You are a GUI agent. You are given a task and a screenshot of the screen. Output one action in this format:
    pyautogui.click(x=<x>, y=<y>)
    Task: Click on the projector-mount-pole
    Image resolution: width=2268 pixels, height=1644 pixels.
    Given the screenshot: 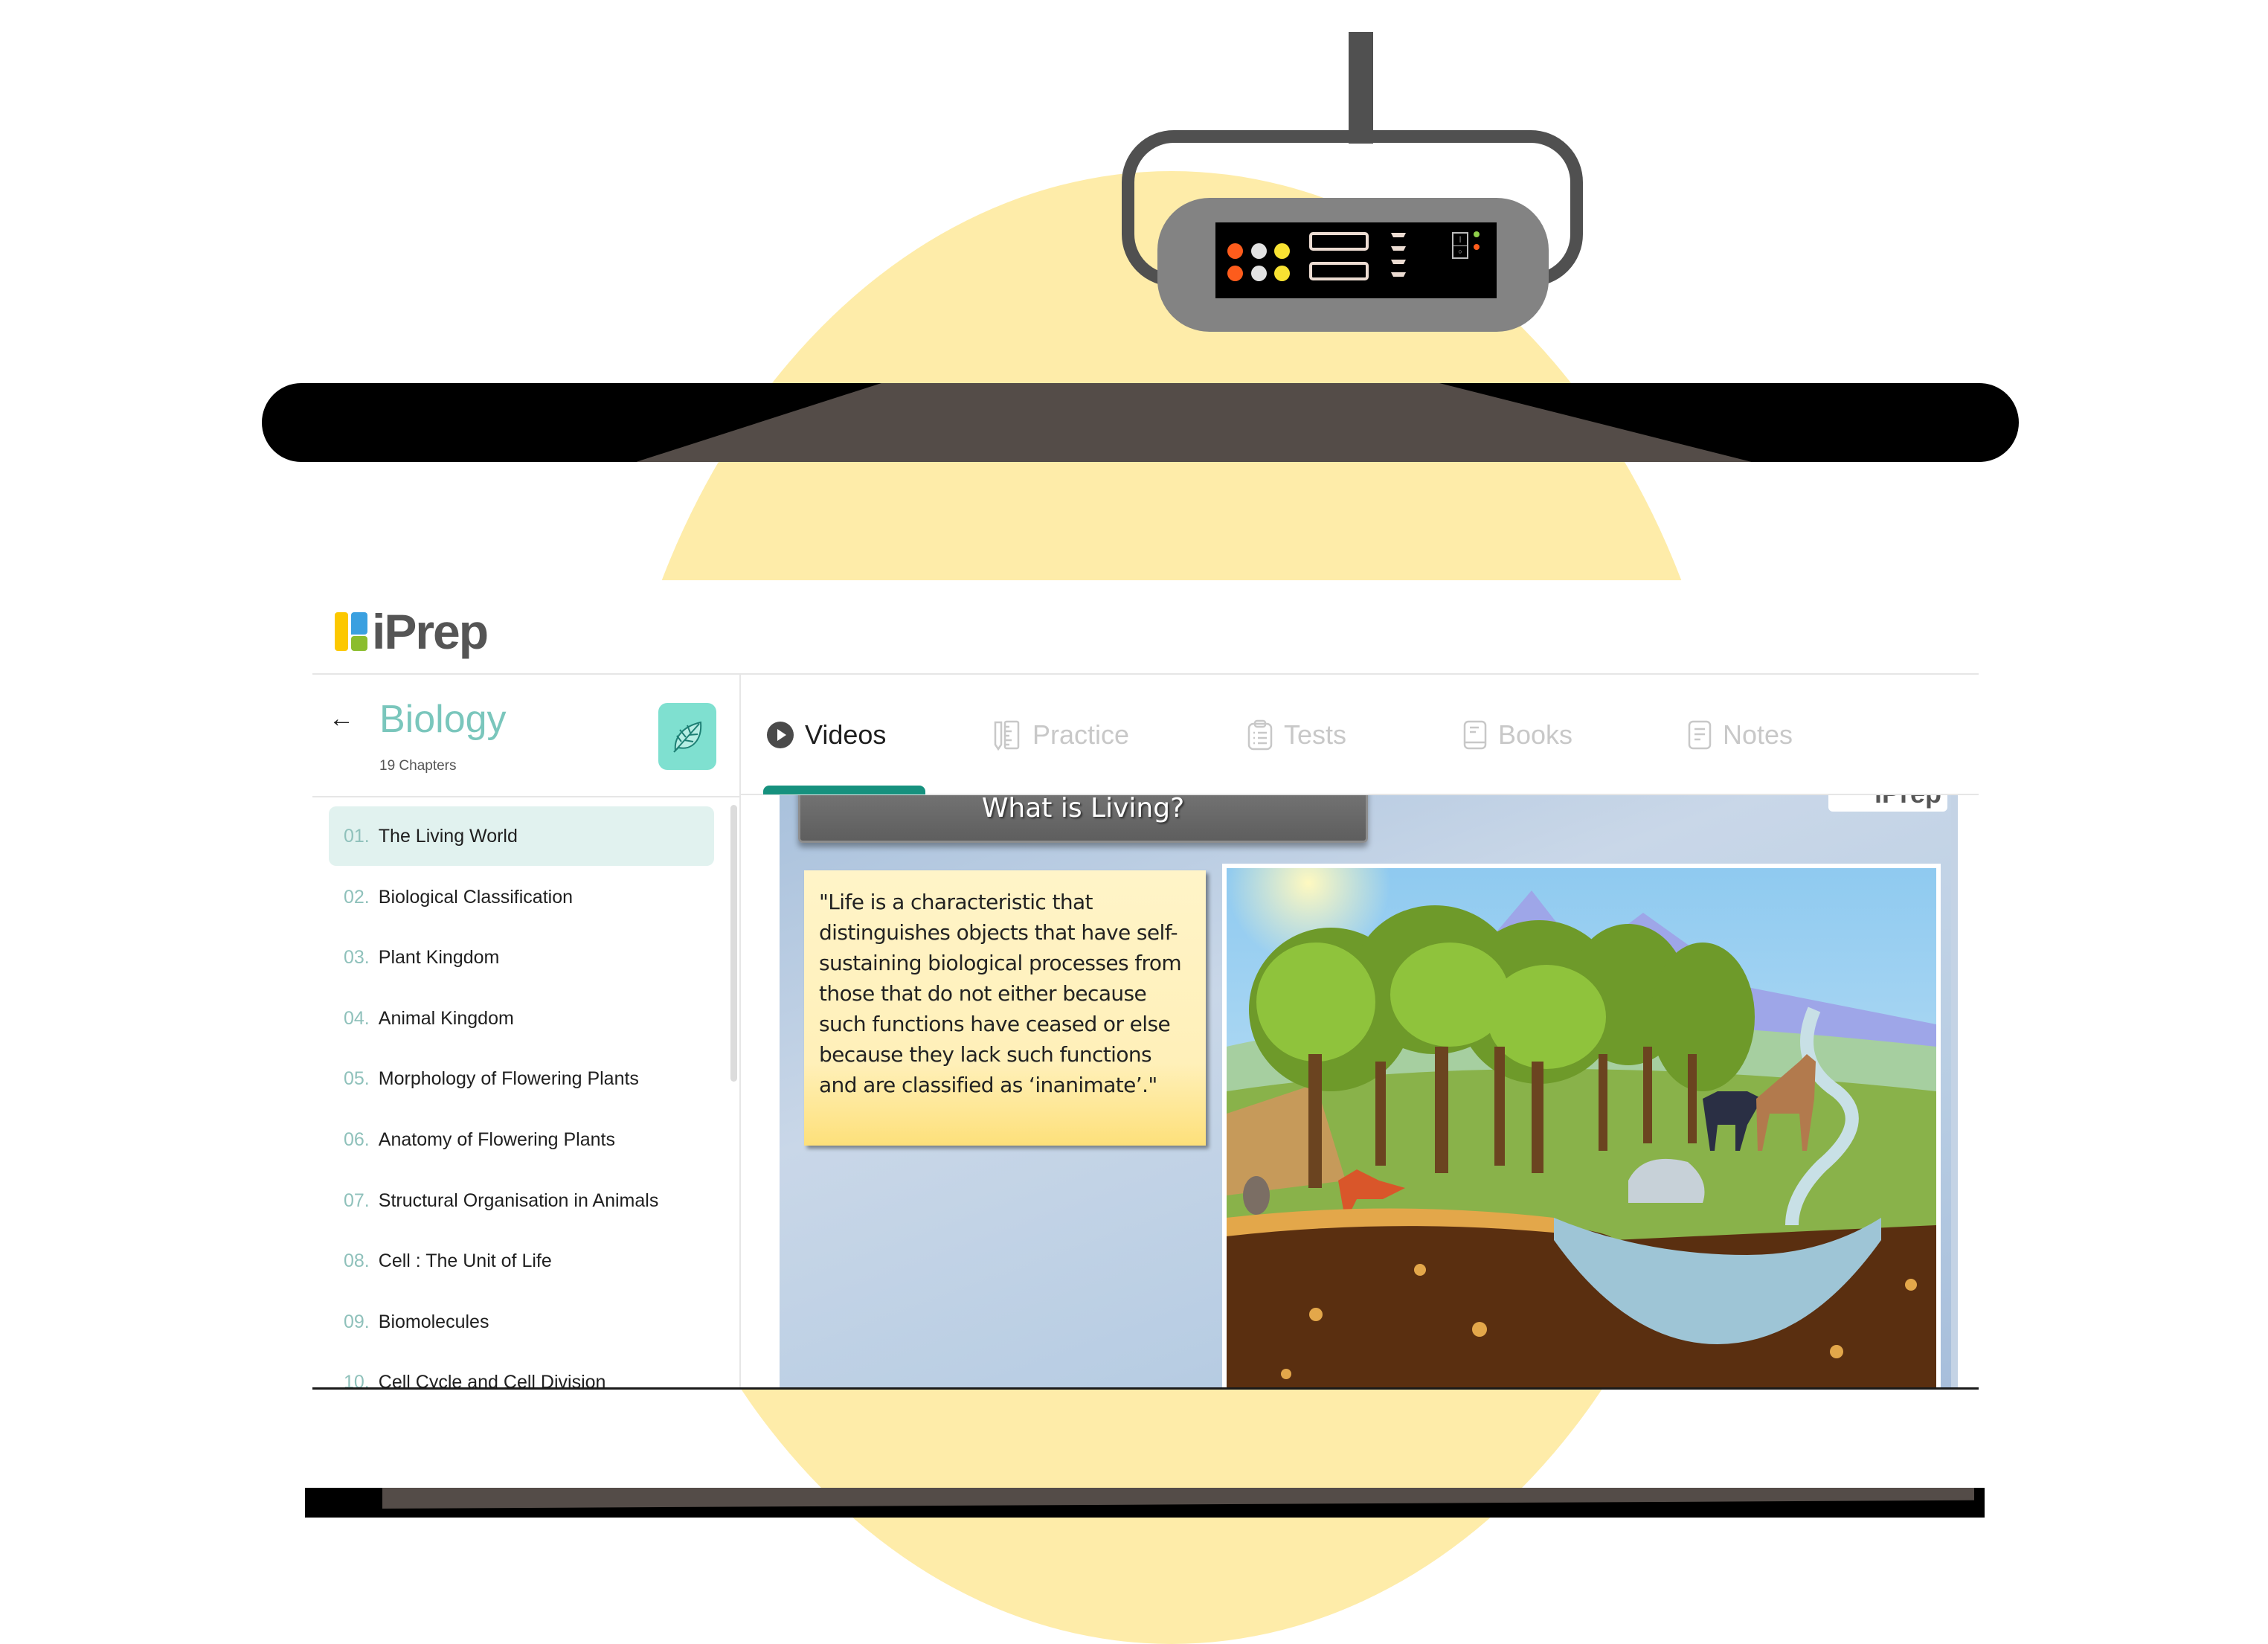 What is the action you would take?
    pyautogui.click(x=1361, y=88)
    